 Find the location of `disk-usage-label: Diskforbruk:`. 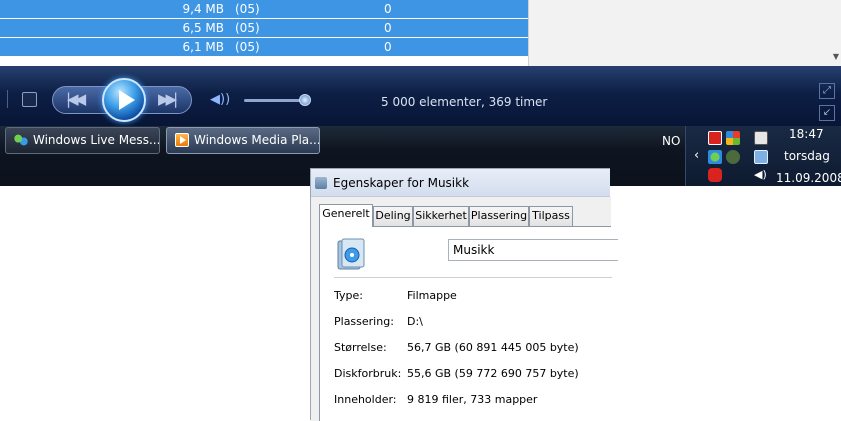

disk-usage-label: Diskforbruk: is located at coordinates (368, 373).